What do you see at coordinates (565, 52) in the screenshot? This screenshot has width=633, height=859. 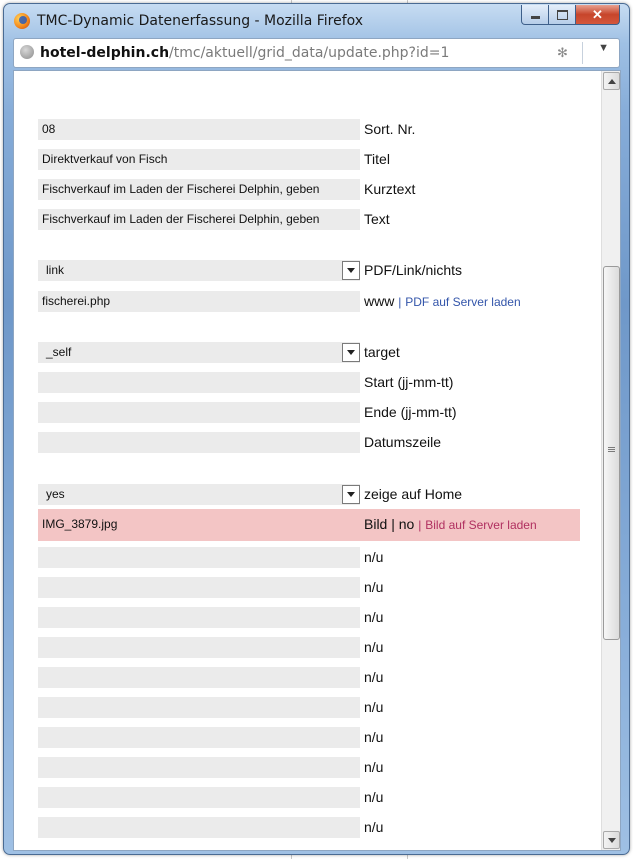 I see `extension-icon: ✻` at bounding box center [565, 52].